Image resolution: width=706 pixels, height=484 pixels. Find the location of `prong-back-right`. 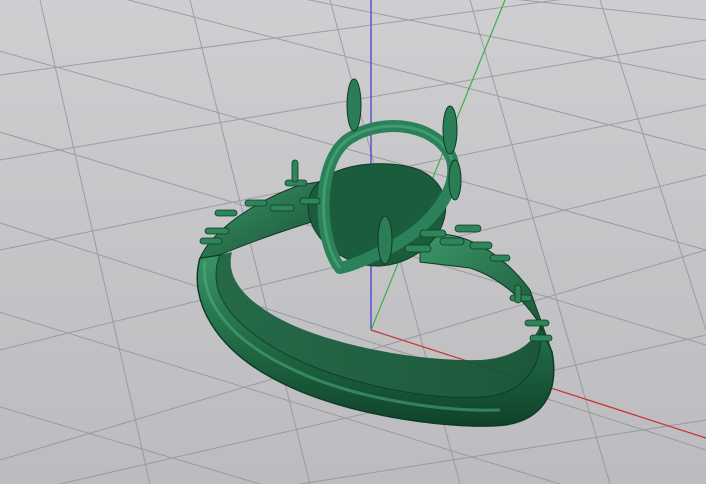

prong-back-right is located at coordinates (450, 130).